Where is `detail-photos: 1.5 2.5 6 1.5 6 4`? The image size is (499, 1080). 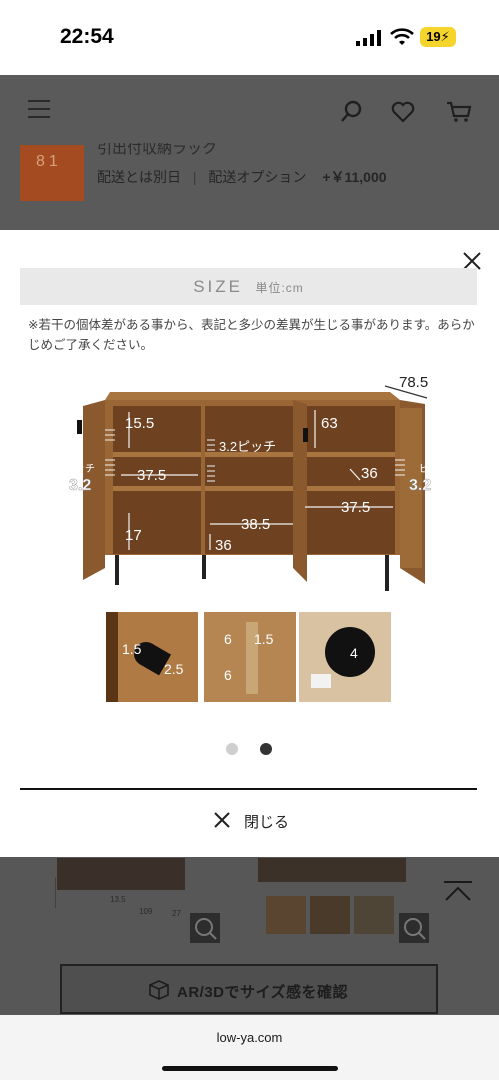 detail-photos: 1.5 2.5 6 1.5 6 4 is located at coordinates (248, 657).